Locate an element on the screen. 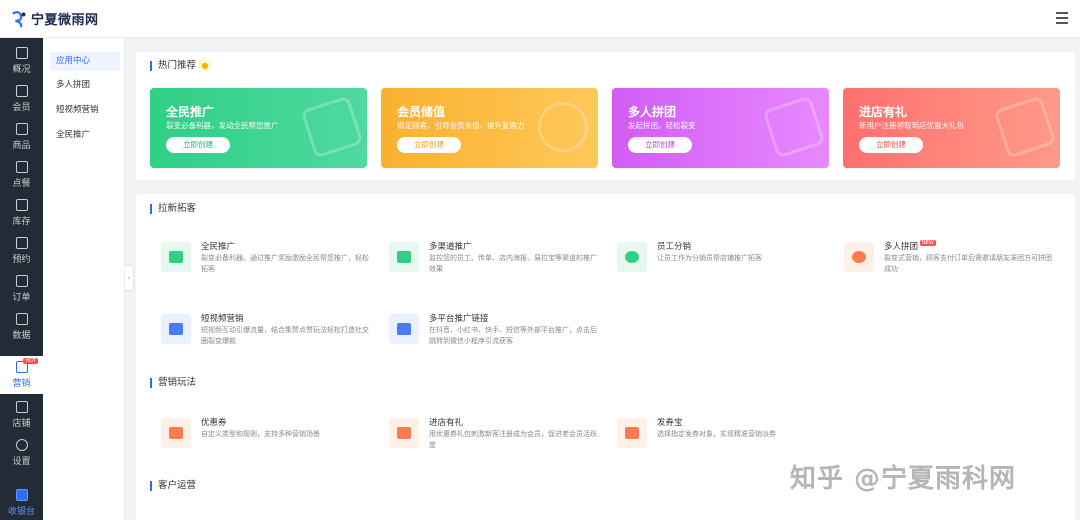 The image size is (1080, 520). promo-subtitle: 裂变必备利器，发动全民帮您推广 is located at coordinates (222, 125).